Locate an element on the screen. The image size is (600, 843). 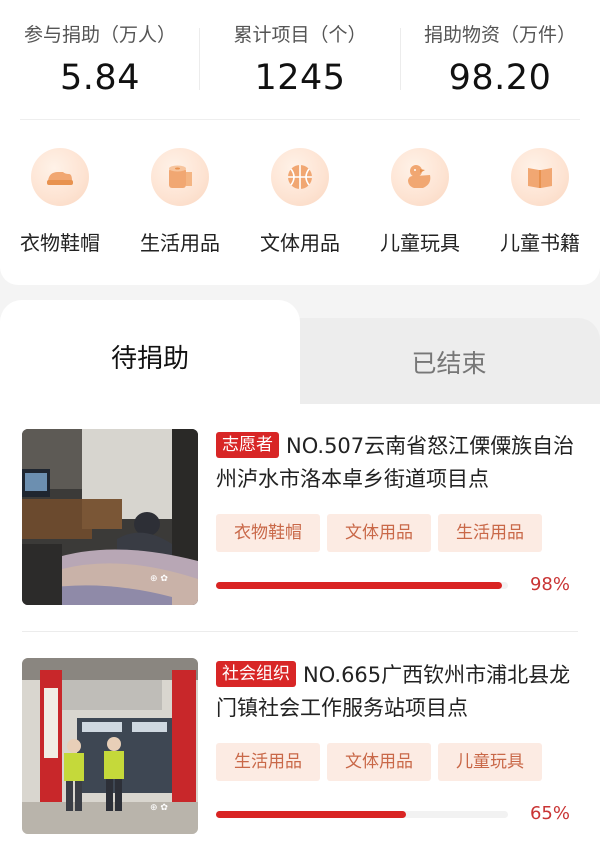
badge-organization: 社会组织 is located at coordinates (256, 674).